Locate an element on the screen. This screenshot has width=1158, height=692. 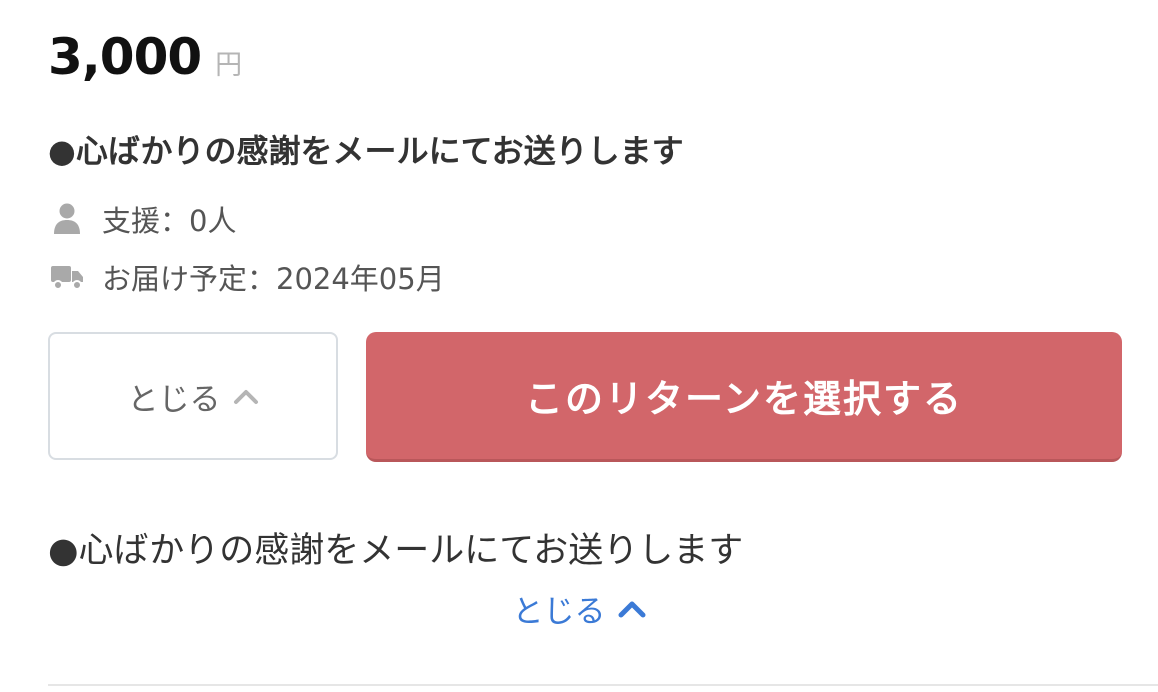
divider is located at coordinates (603, 685).